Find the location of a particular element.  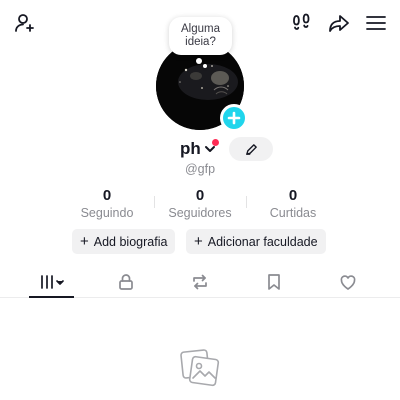

stat-likes-label: Curtidas is located at coordinates (293, 213).